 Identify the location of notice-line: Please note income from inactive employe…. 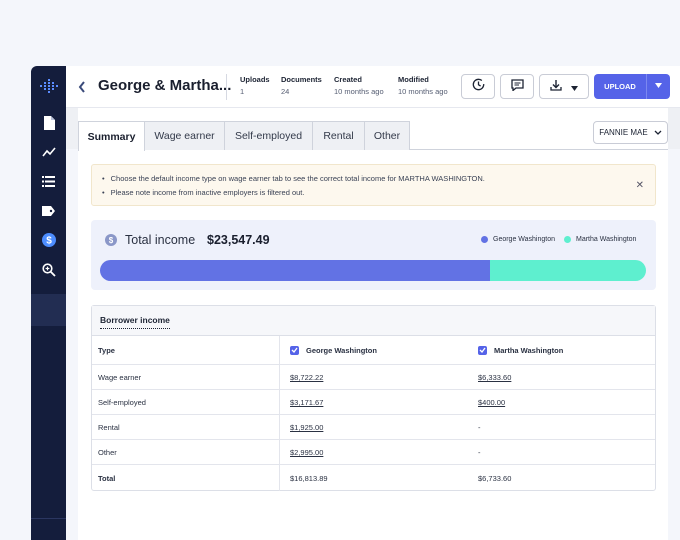
(203, 192).